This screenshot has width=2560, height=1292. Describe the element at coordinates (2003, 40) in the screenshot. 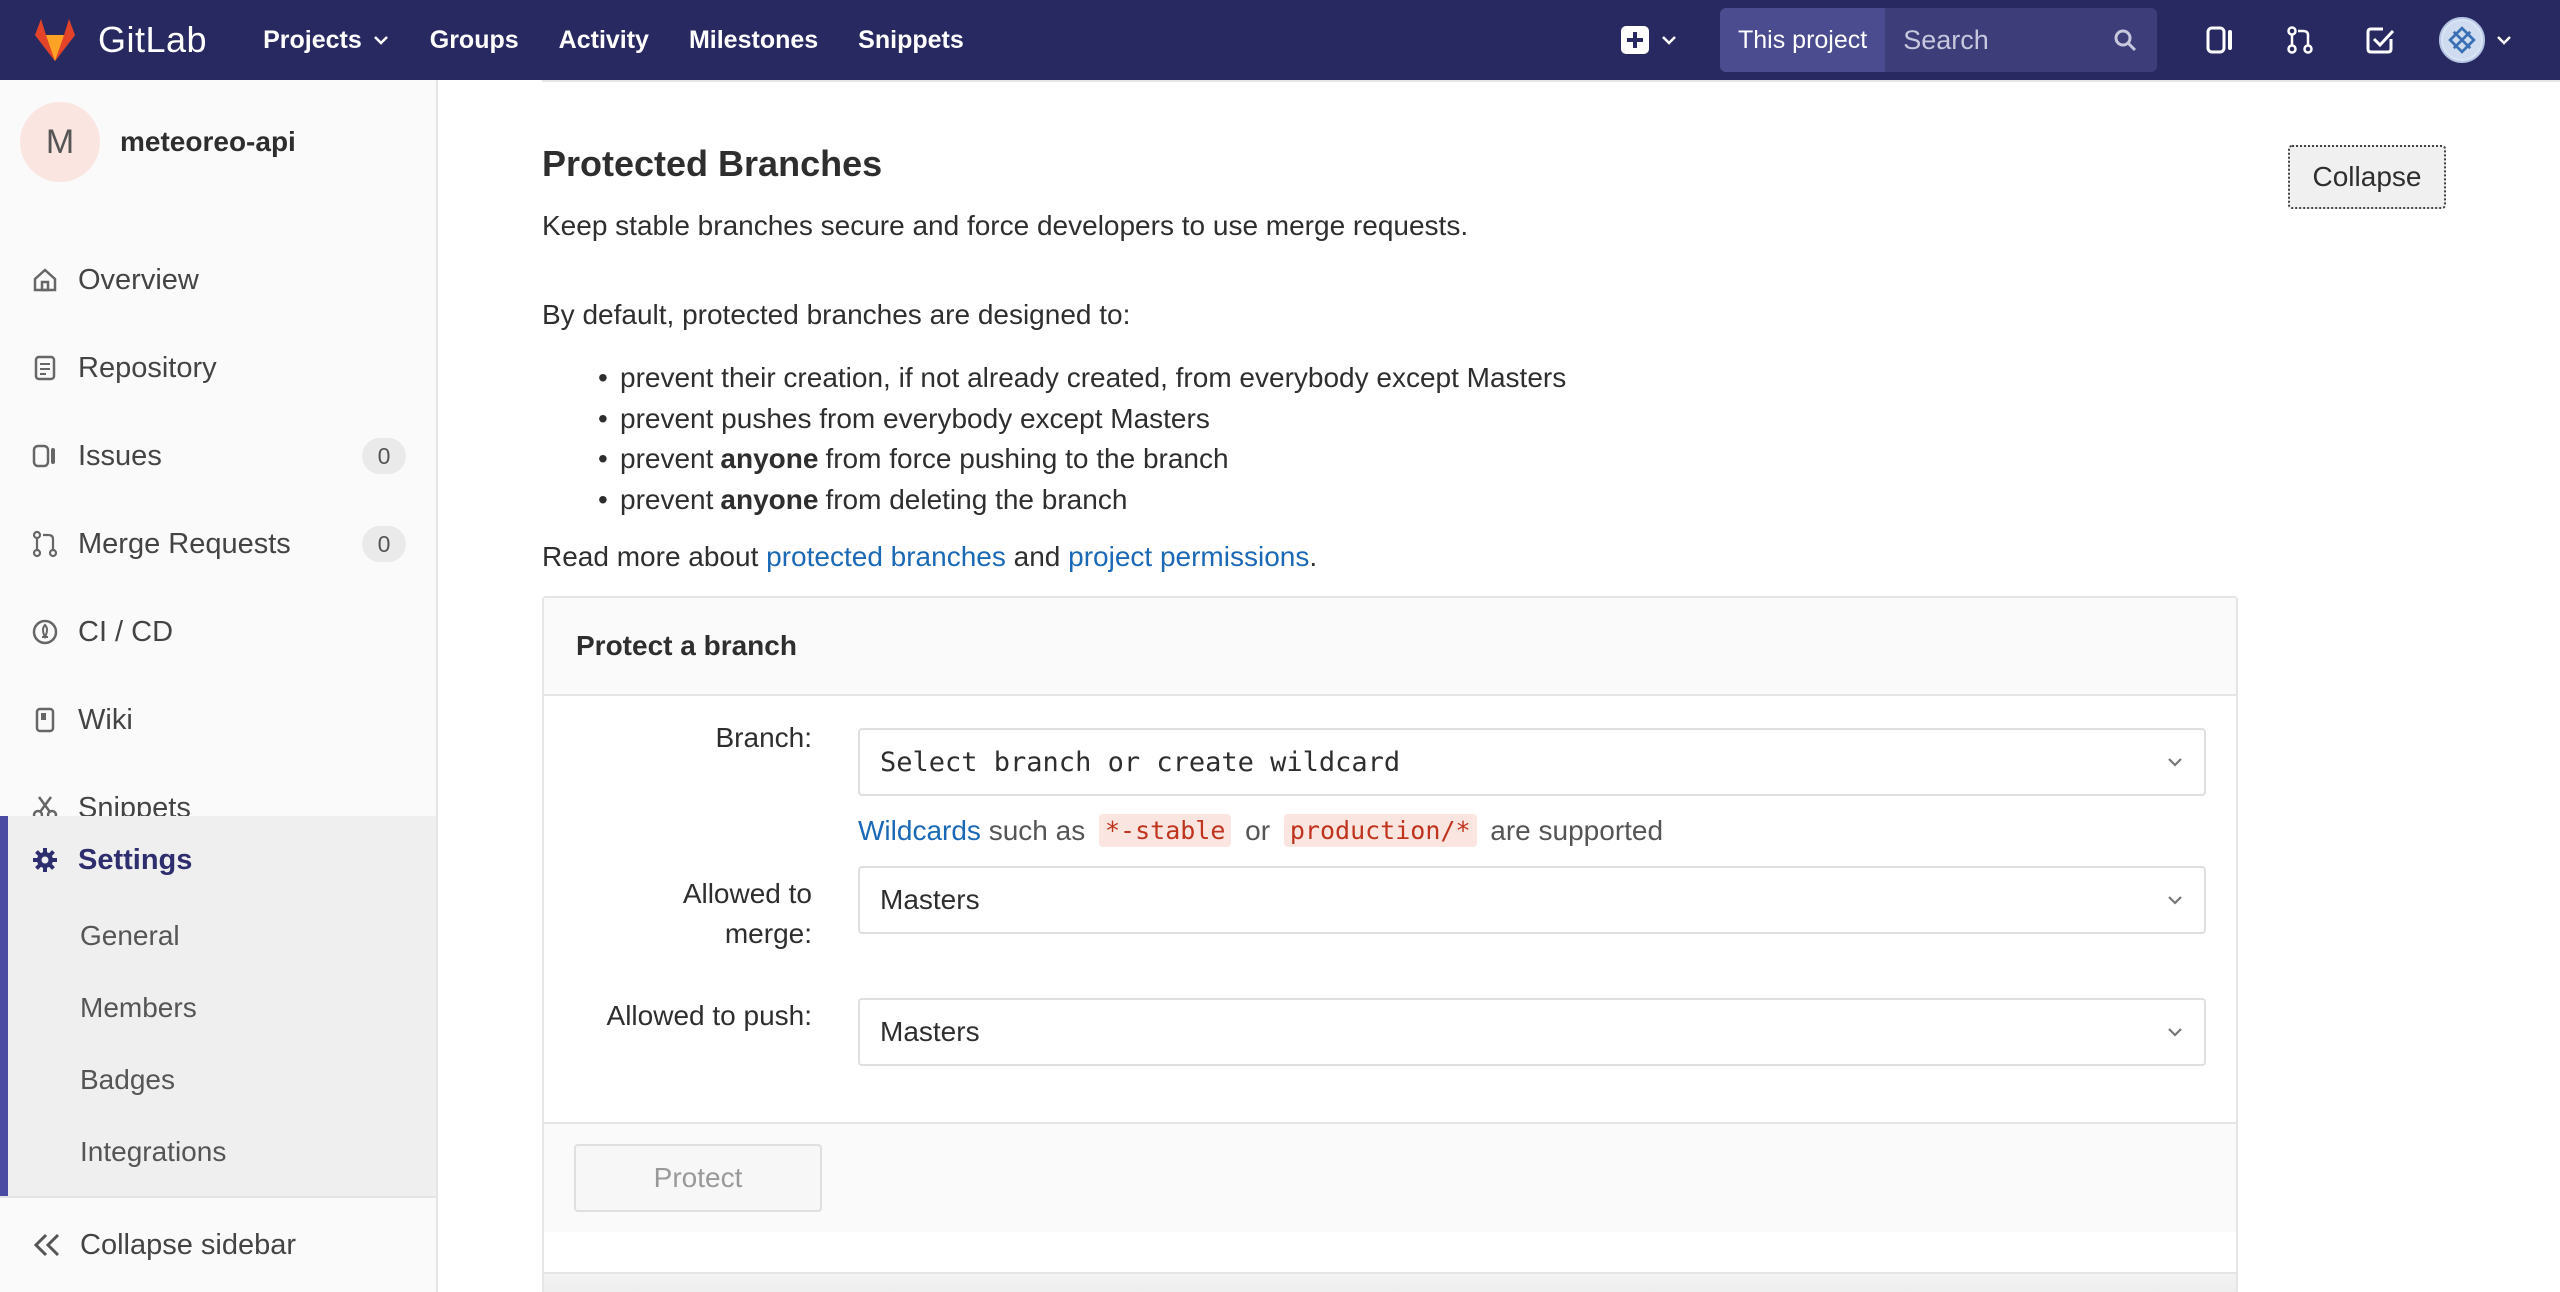

I see `search-input` at that location.